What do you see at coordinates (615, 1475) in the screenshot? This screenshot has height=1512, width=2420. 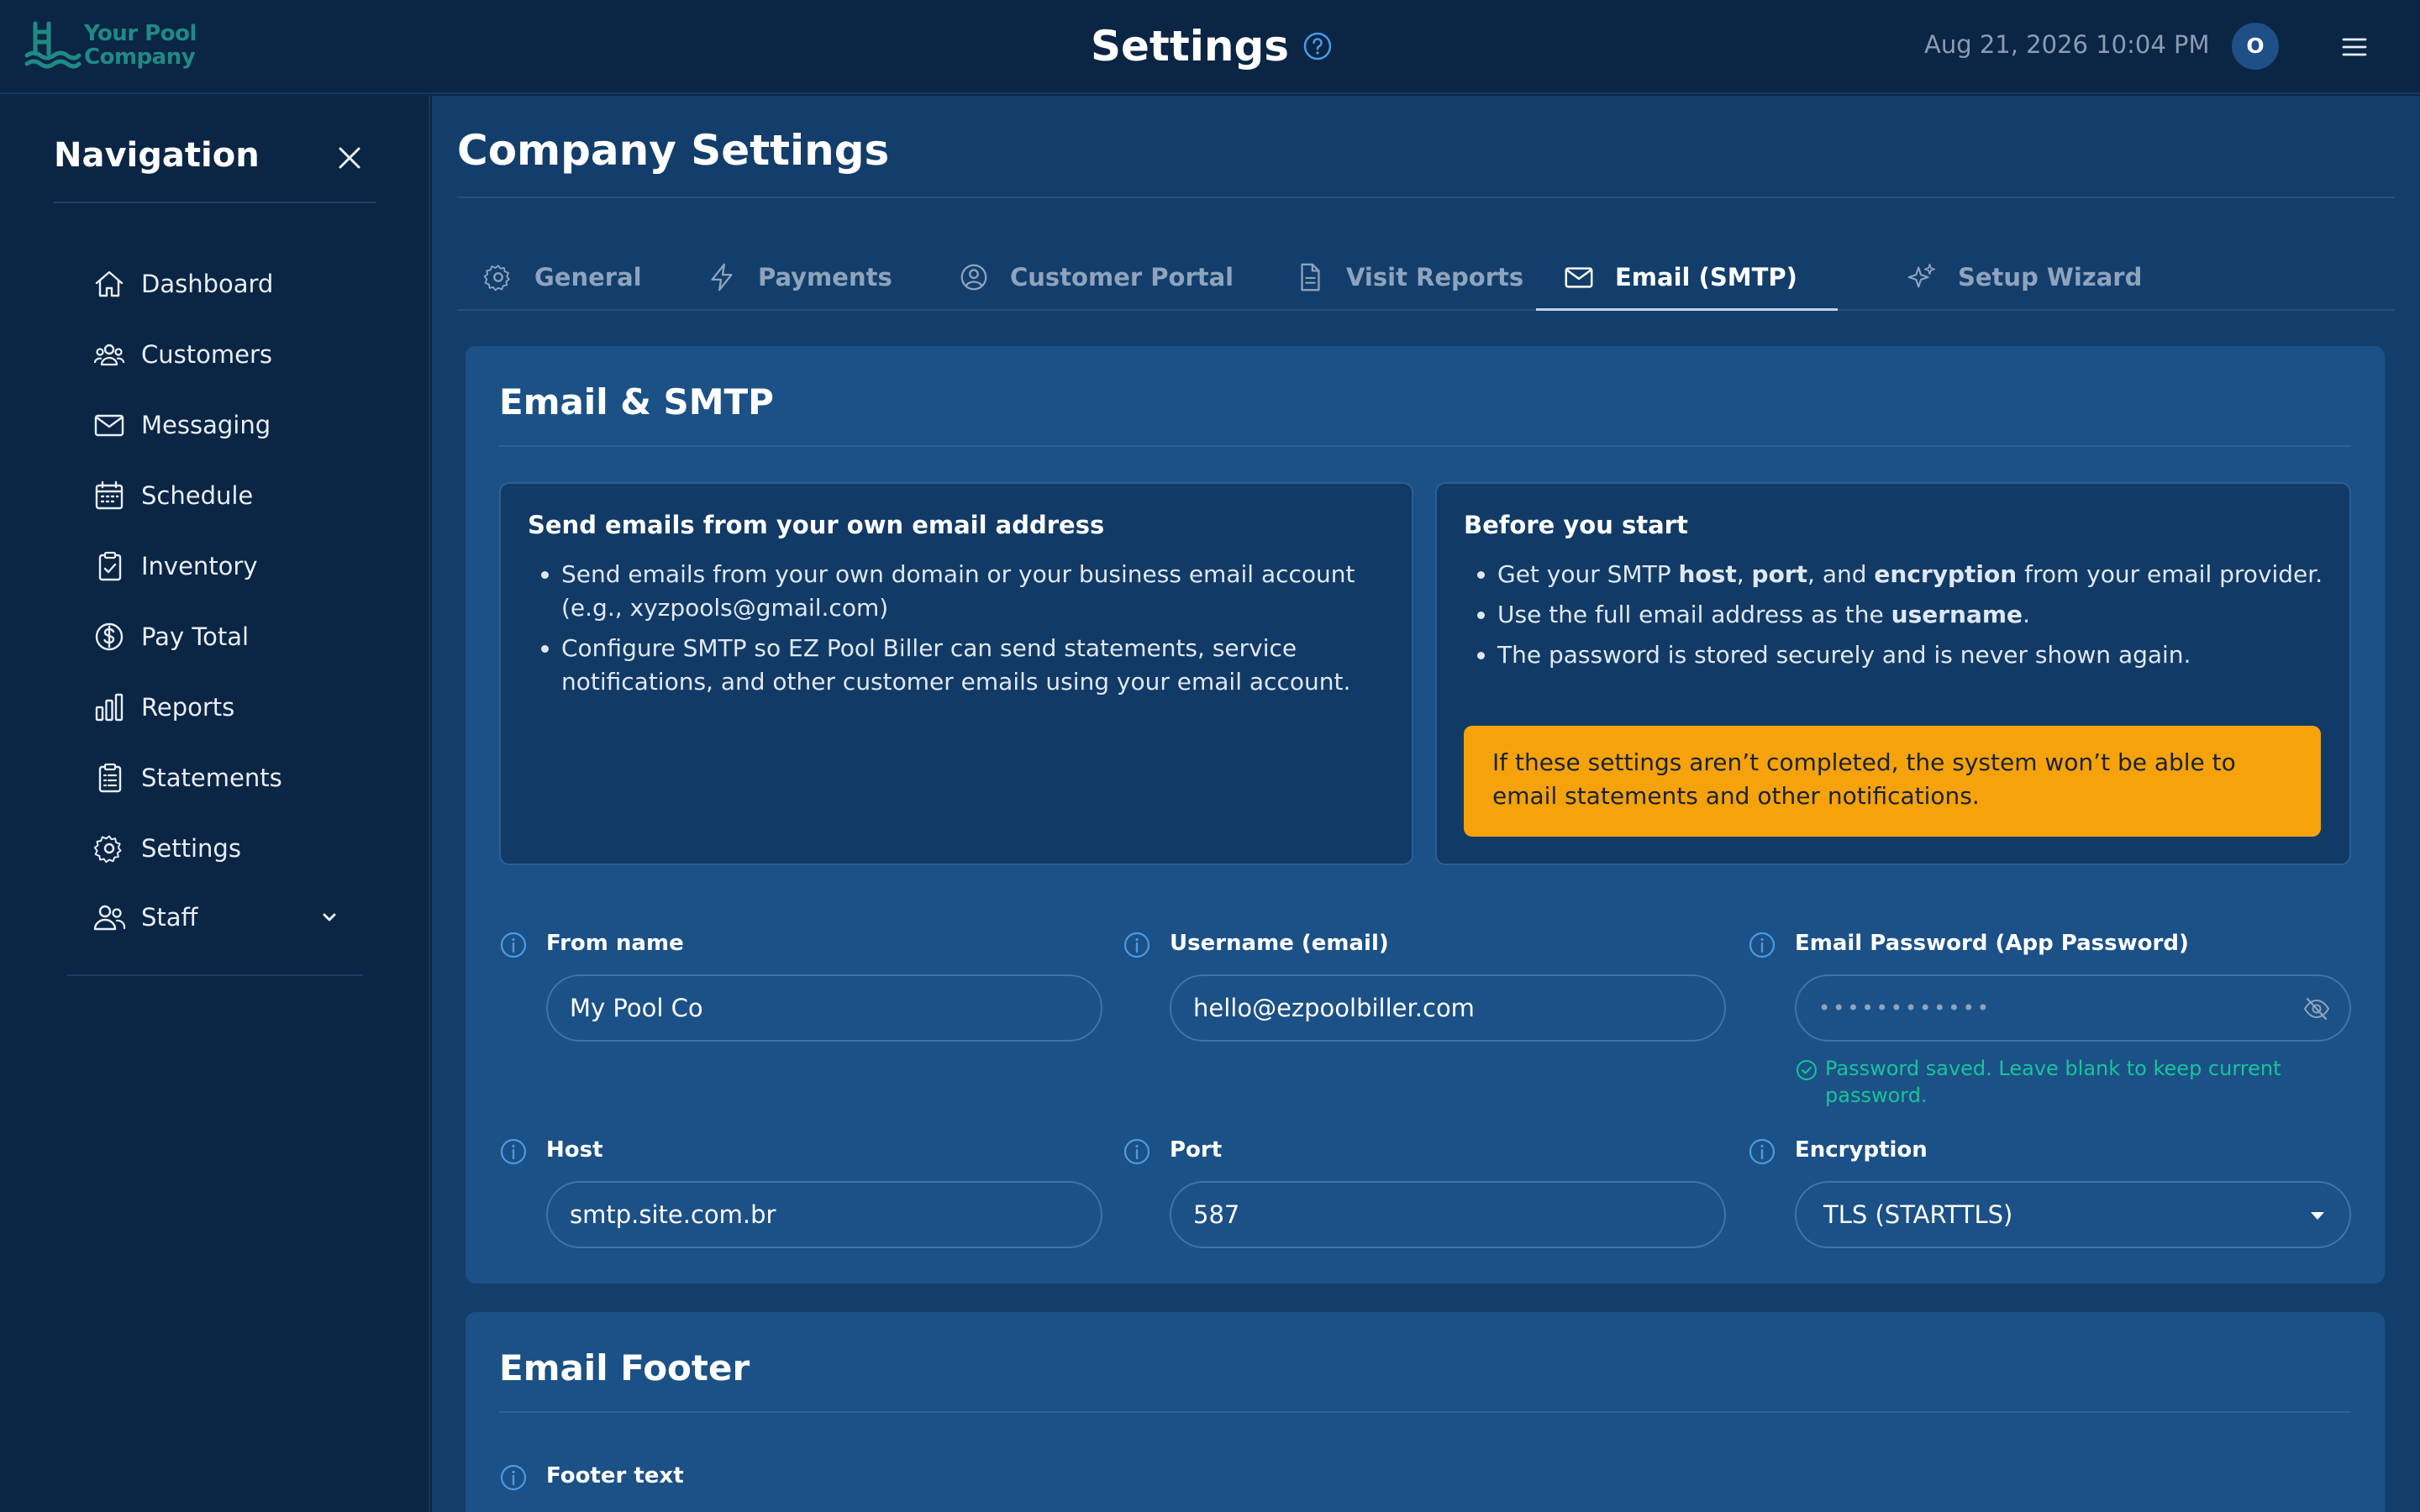 I see `field-label: Footer text` at bounding box center [615, 1475].